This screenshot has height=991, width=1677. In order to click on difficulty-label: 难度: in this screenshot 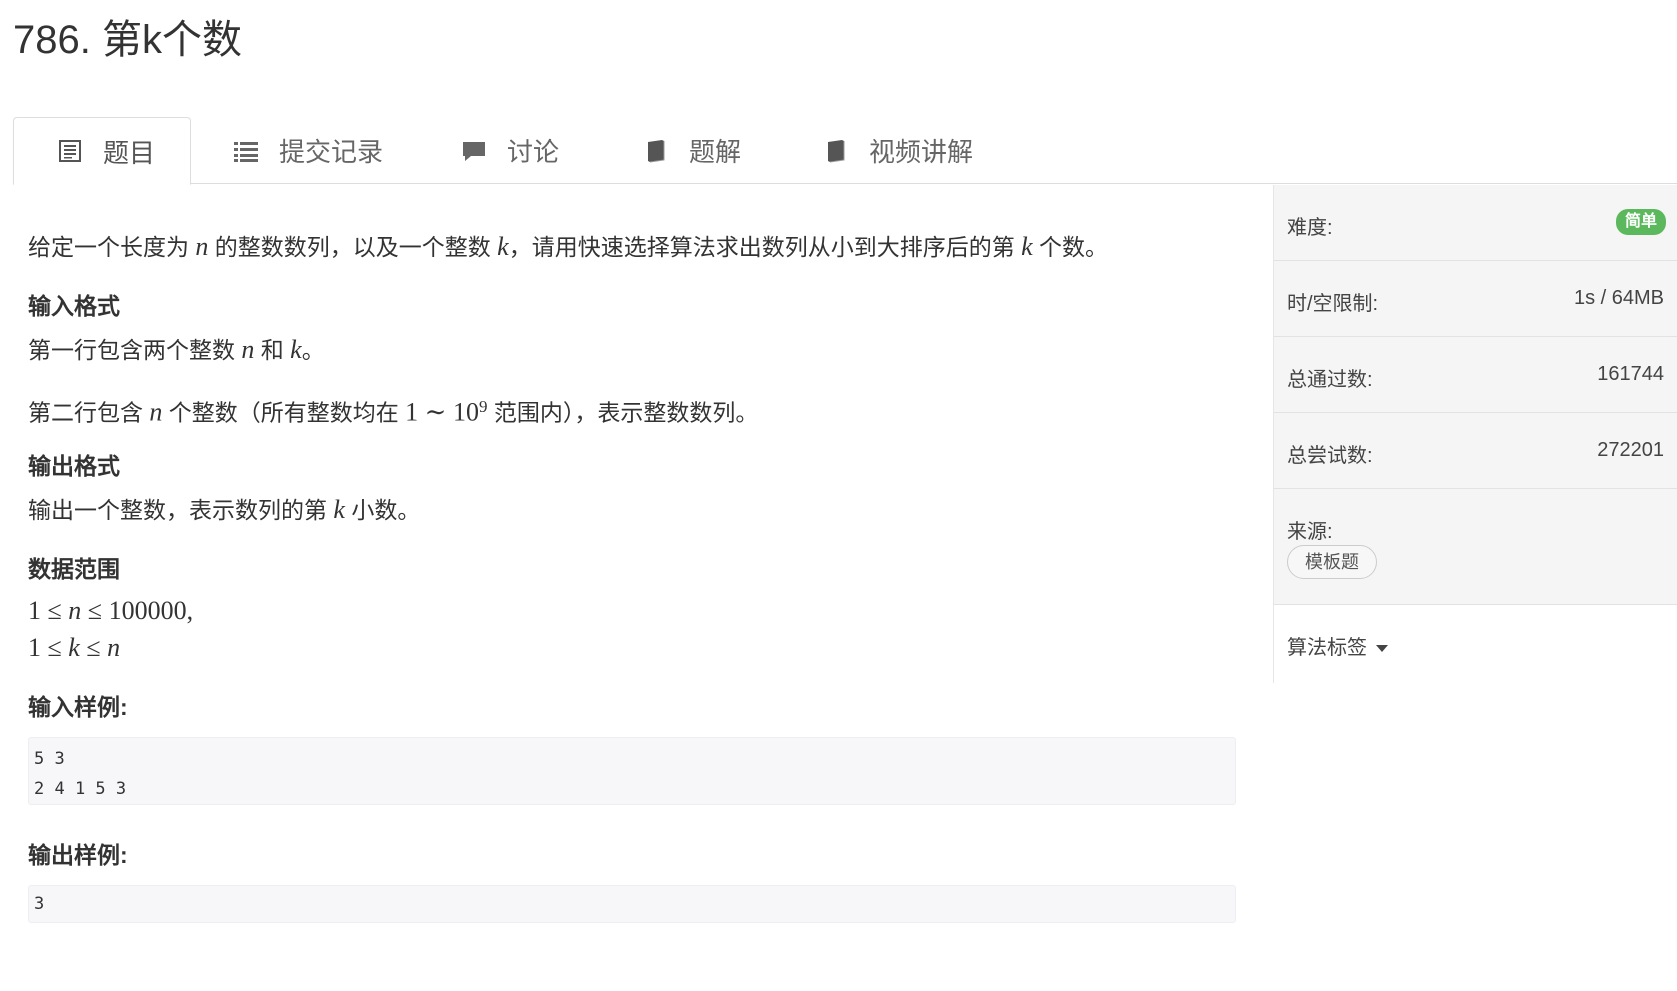, I will do `click(1310, 228)`.